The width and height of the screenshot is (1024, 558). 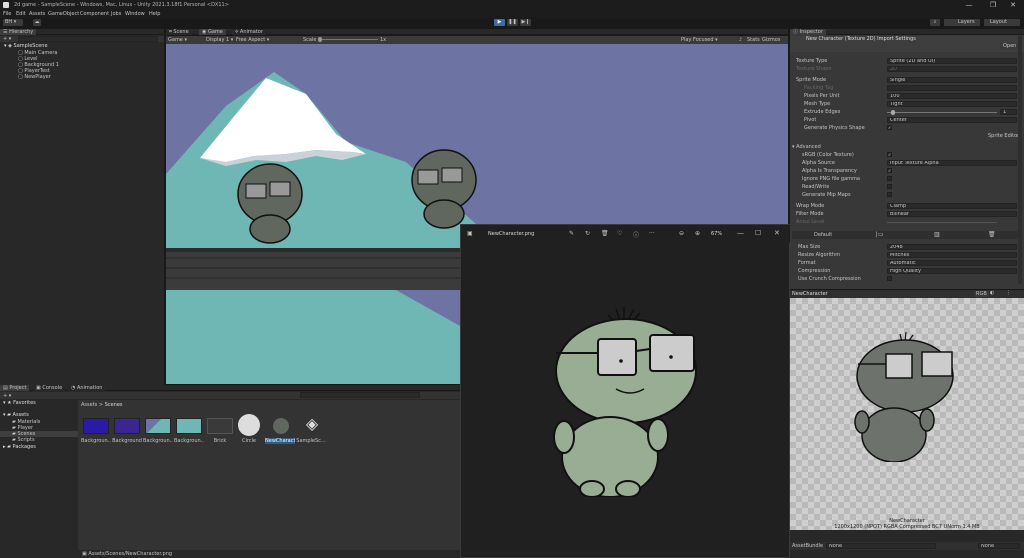 What do you see at coordinates (499, 22) in the screenshot?
I see `play-button: ▶` at bounding box center [499, 22].